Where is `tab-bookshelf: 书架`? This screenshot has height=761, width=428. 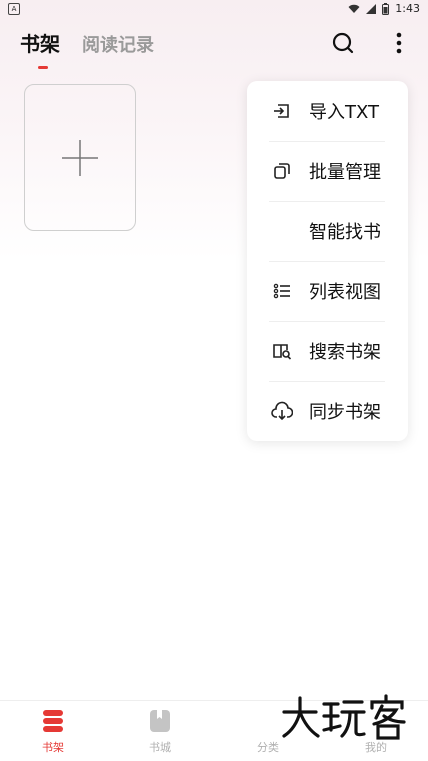 tab-bookshelf: 书架 is located at coordinates (40, 42).